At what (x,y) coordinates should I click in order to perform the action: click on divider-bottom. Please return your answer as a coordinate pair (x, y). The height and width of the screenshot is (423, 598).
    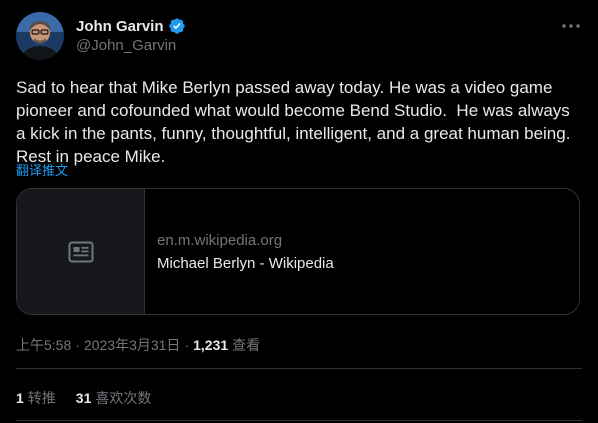
    Looking at the image, I should click on (299, 420).